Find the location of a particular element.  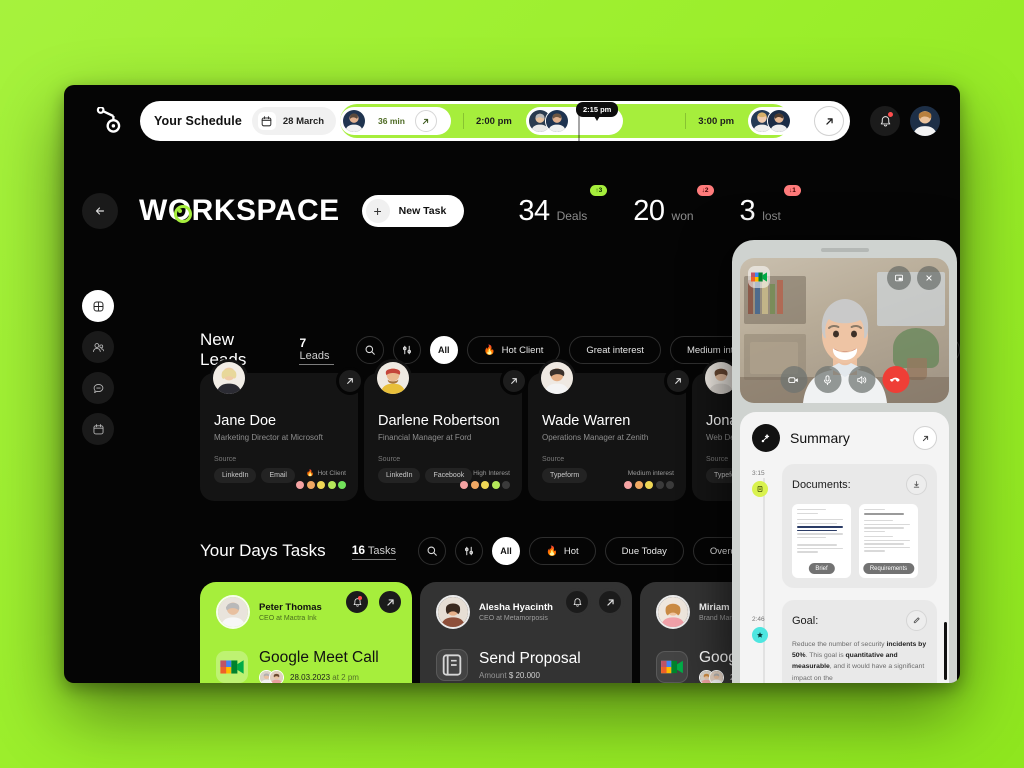

microphone-icon is located at coordinates (827, 379).